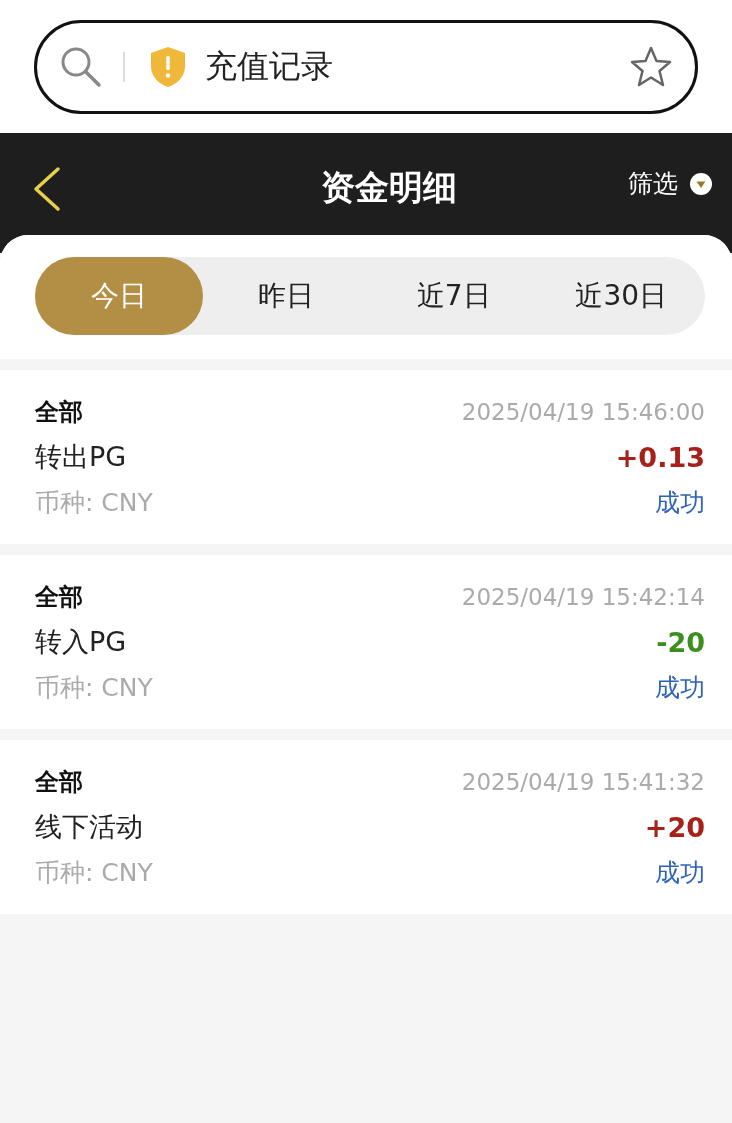 Image resolution: width=732 pixels, height=1123 pixels. What do you see at coordinates (81, 642) in the screenshot?
I see `record-name: 转入PG` at bounding box center [81, 642].